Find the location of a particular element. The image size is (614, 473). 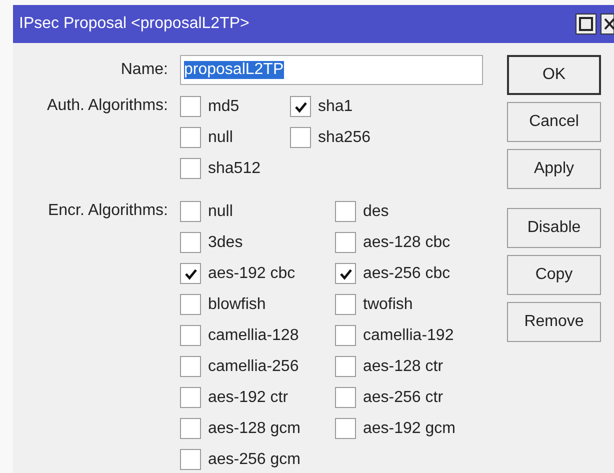

name-field: proposalL2TP is located at coordinates (331, 70).